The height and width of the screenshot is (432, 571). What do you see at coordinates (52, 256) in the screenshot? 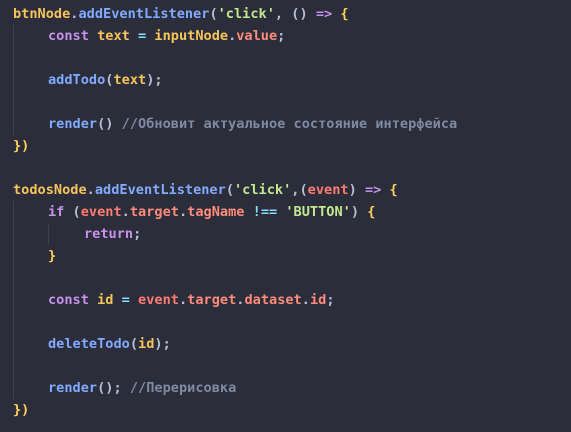
I see `code-token: }` at bounding box center [52, 256].